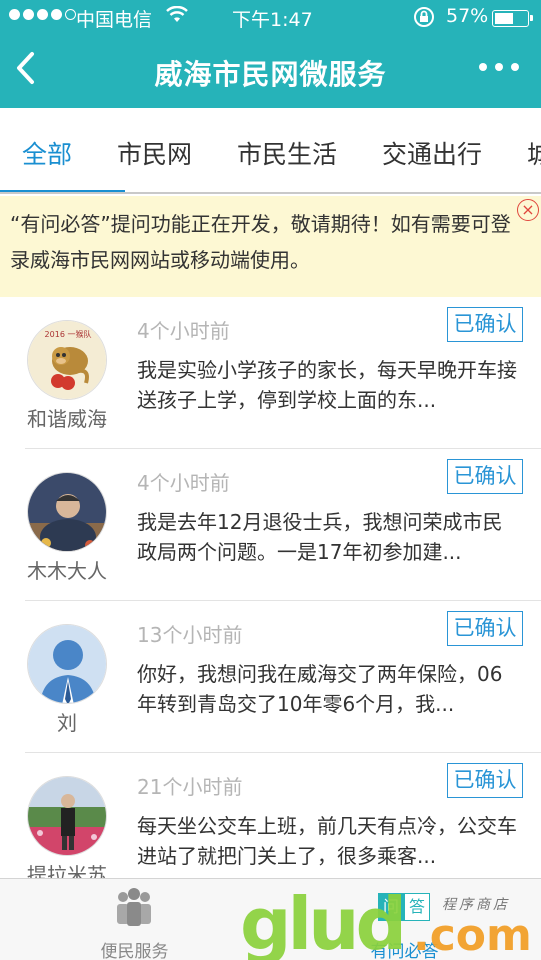 The height and width of the screenshot is (960, 541). Describe the element at coordinates (424, 19) in the screenshot. I see `rotation-lock-icon` at that location.